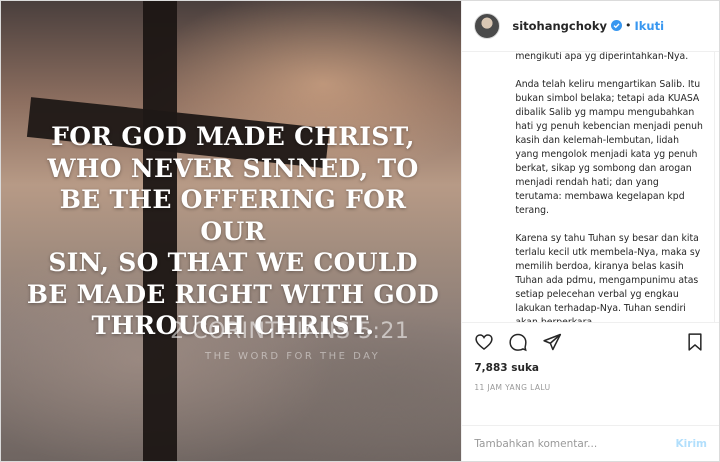 The image size is (720, 462). I want to click on follow-button: Ikuti, so click(649, 26).